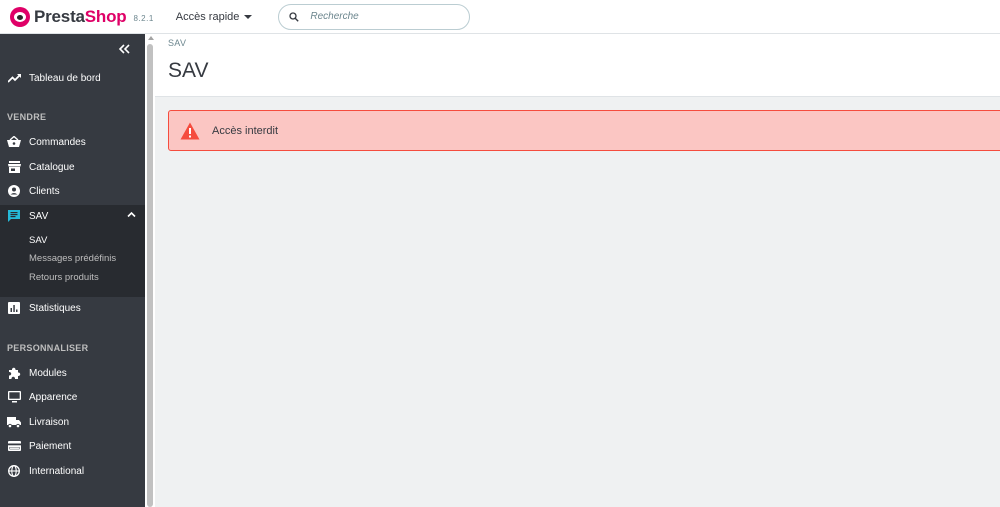 The width and height of the screenshot is (1000, 507). What do you see at coordinates (72, 216) in the screenshot?
I see `sidebar-item-sav: SAV` at bounding box center [72, 216].